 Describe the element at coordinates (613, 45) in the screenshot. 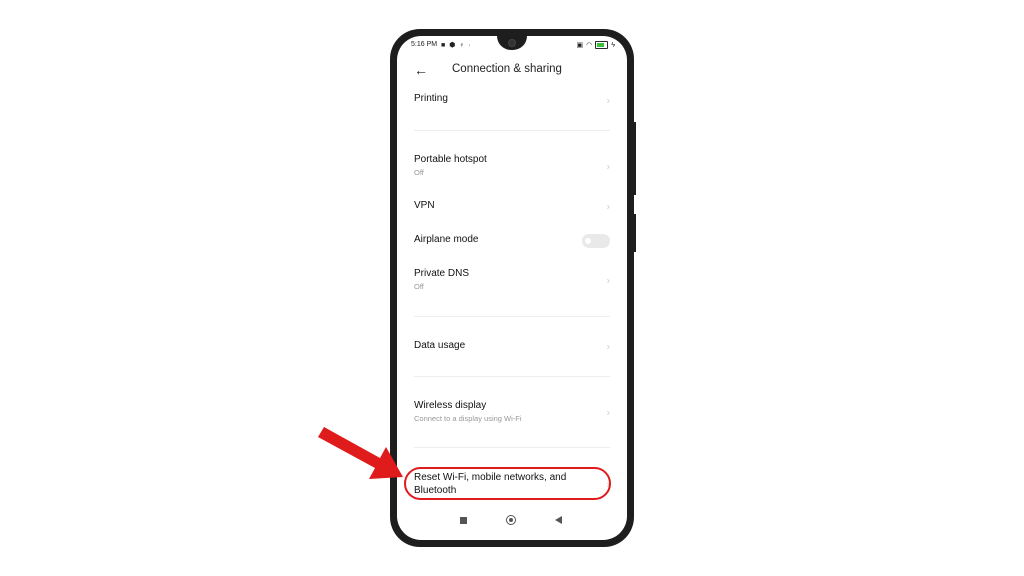

I see `charging-icon: ϟ` at that location.